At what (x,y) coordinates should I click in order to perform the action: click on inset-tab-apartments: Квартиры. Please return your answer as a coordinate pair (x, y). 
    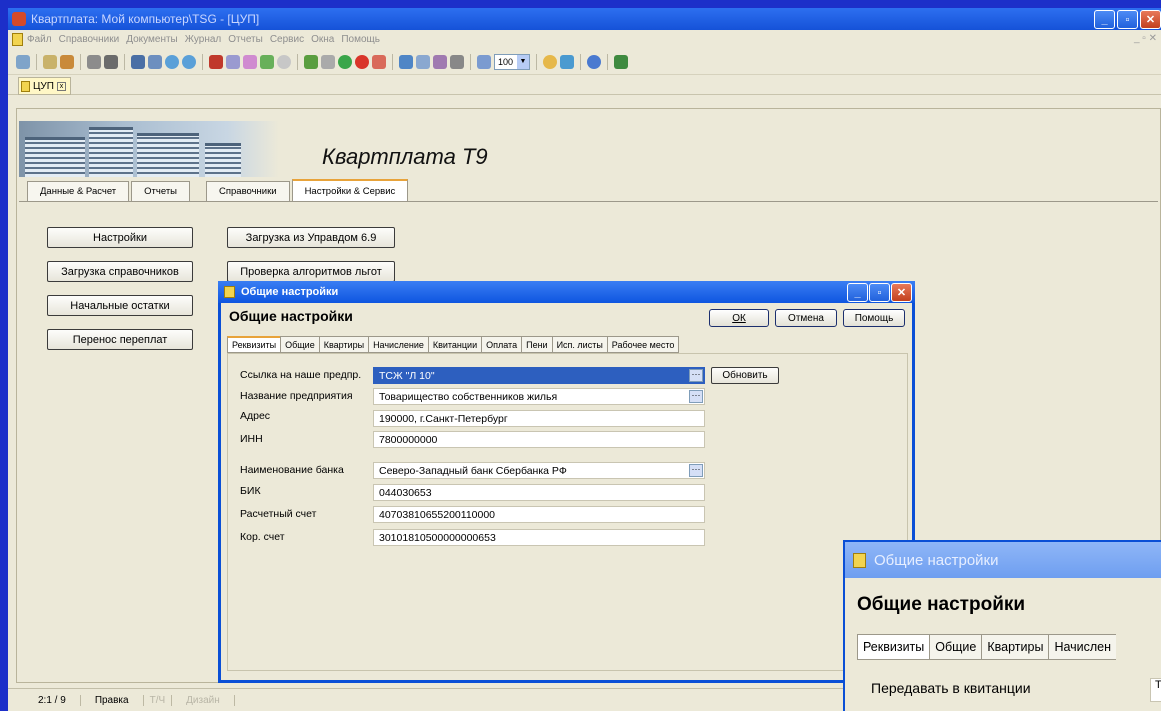
    Looking at the image, I should click on (1015, 647).